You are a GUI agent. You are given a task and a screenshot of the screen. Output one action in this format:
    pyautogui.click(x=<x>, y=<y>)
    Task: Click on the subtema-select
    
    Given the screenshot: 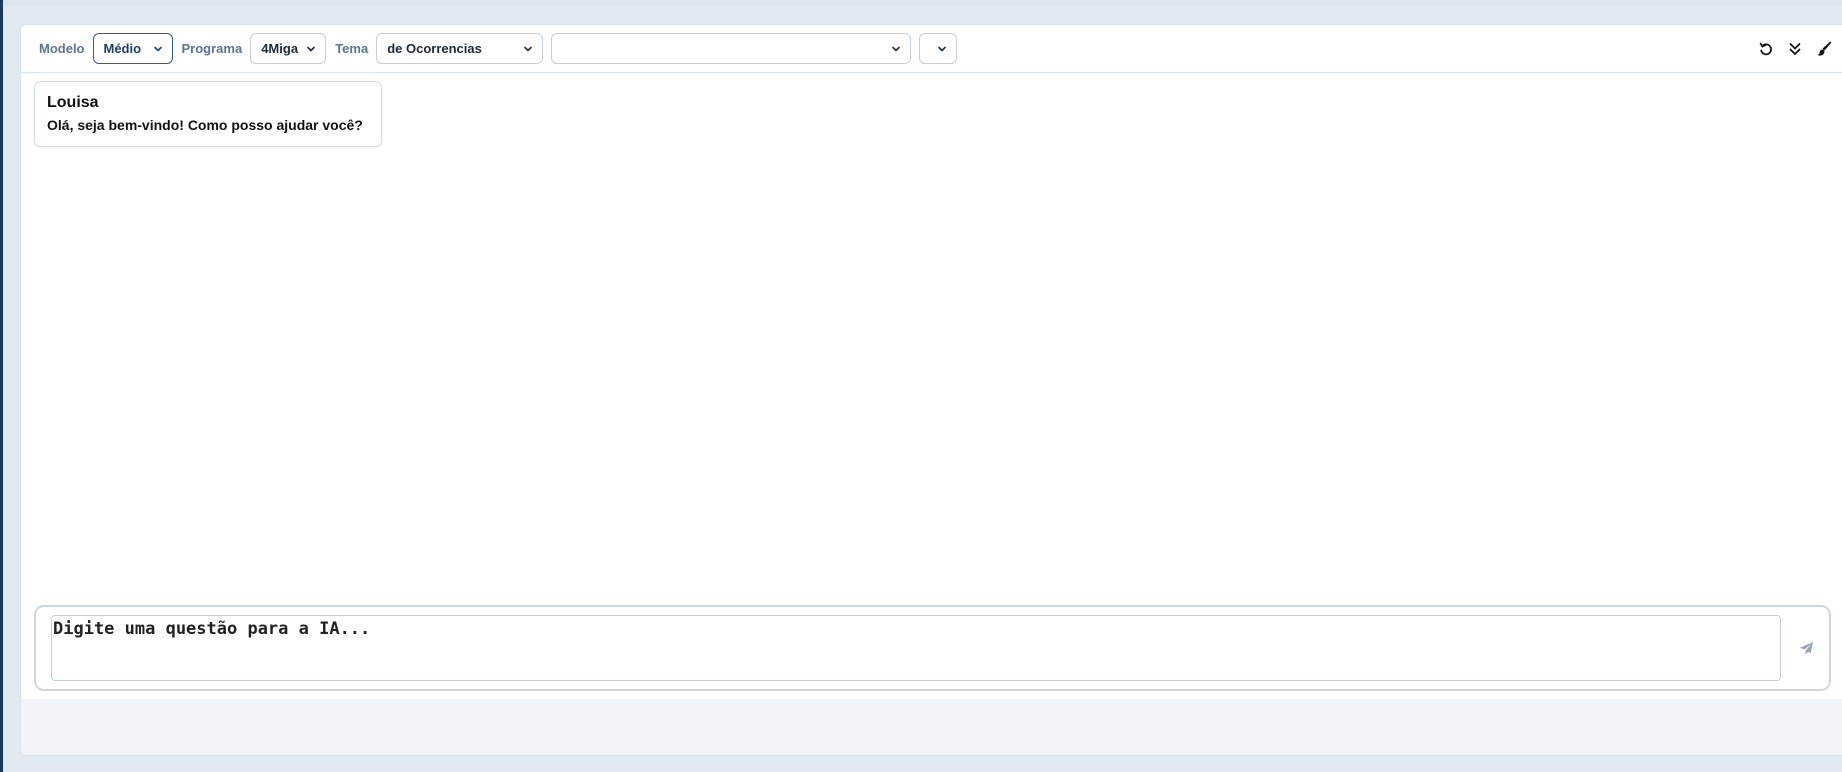 What is the action you would take?
    pyautogui.click(x=731, y=48)
    